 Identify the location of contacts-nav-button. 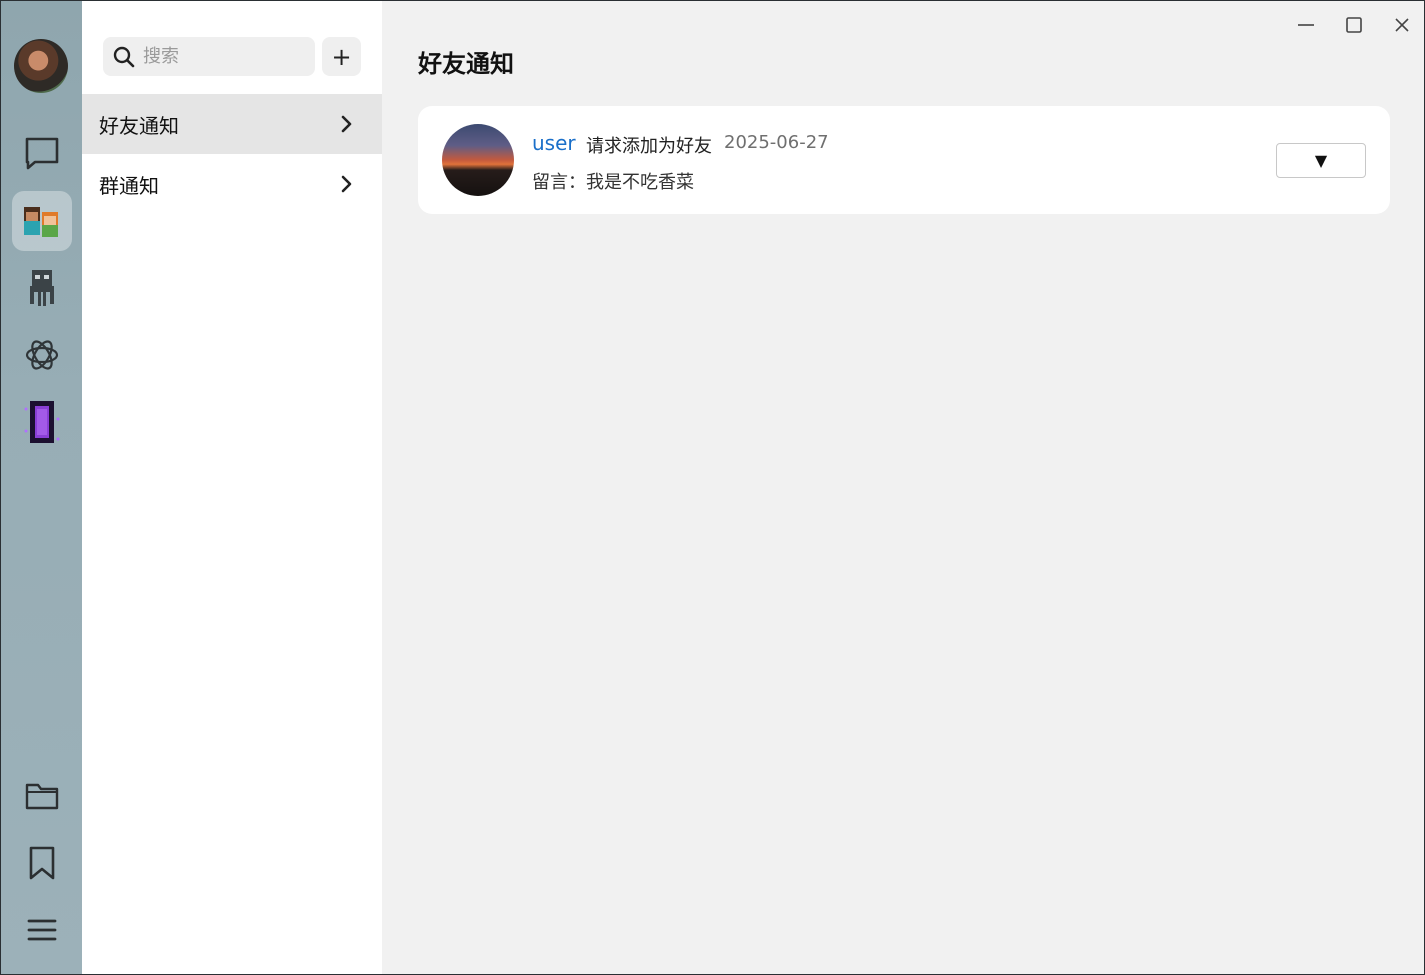
(42, 221).